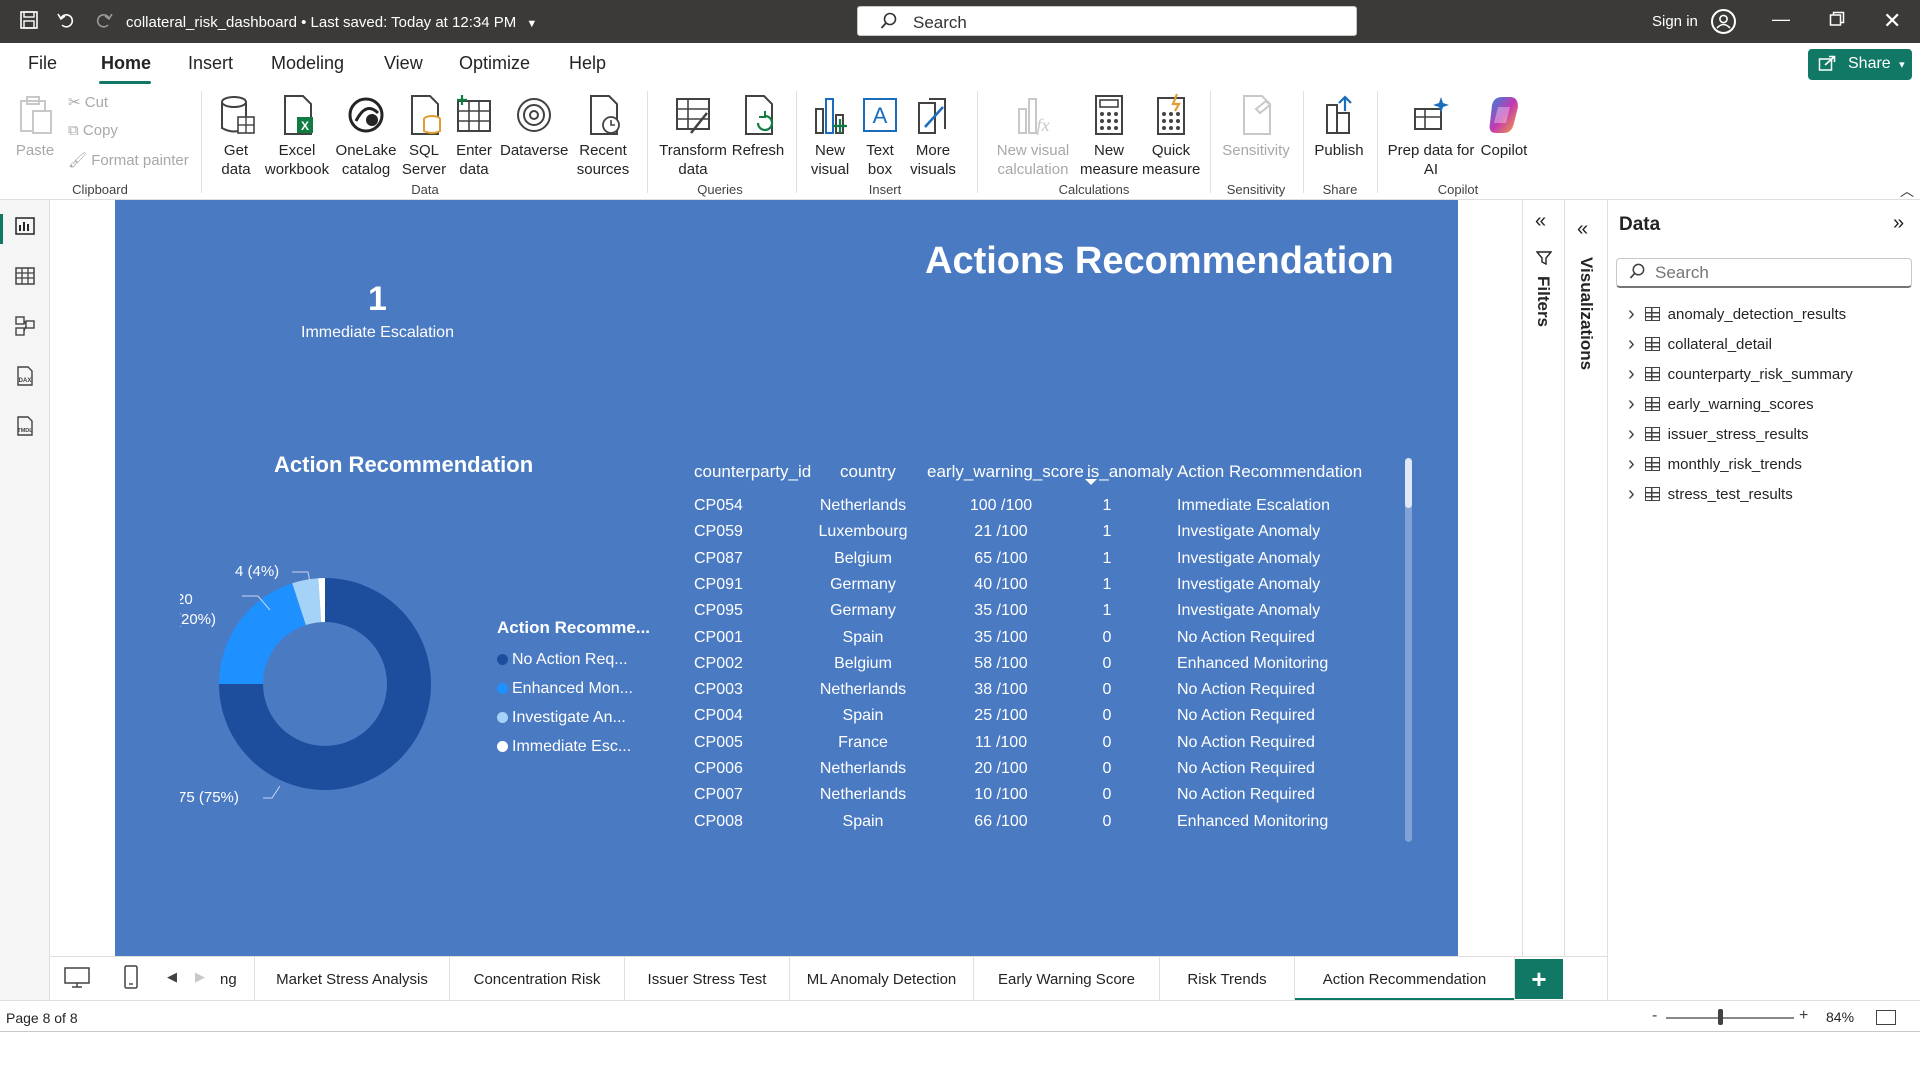 The width and height of the screenshot is (1920, 1080). Describe the element at coordinates (131, 979) in the screenshot. I see `mobile-layout-icon` at that location.